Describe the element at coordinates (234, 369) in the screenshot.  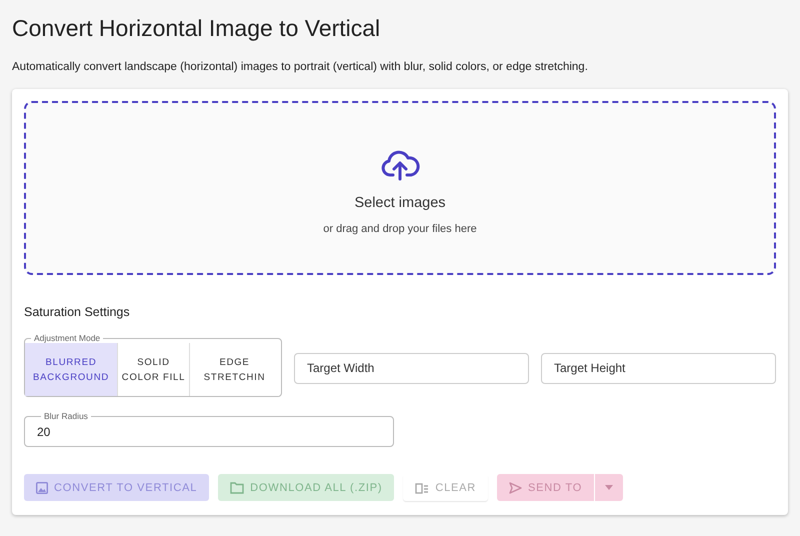
I see `mode-toggle: EDGE STRETCHIN` at that location.